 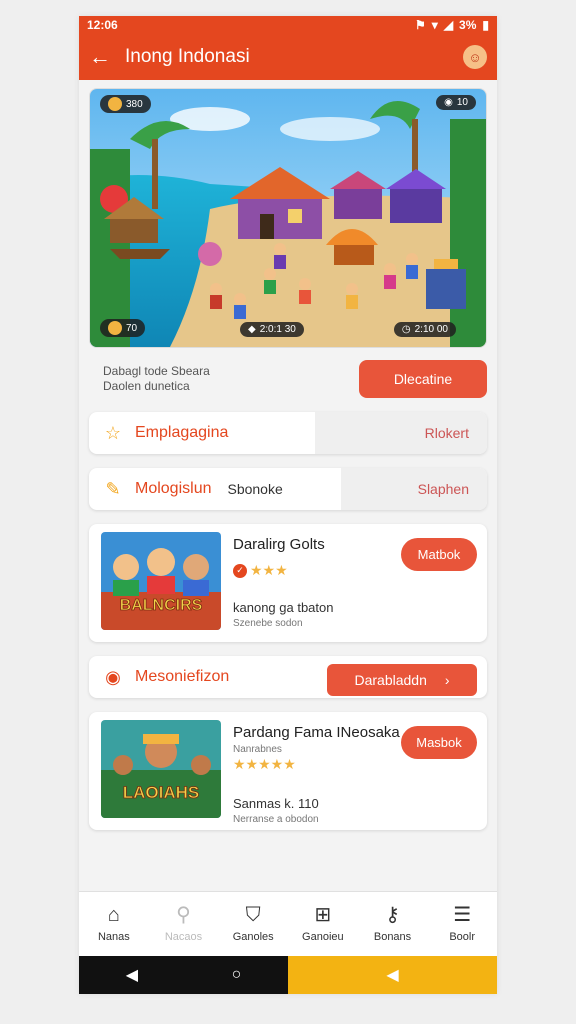 What do you see at coordinates (288, 489) in the screenshot?
I see `menu-row-2: ✎ Mologislun Sbonoke Slaphen` at bounding box center [288, 489].